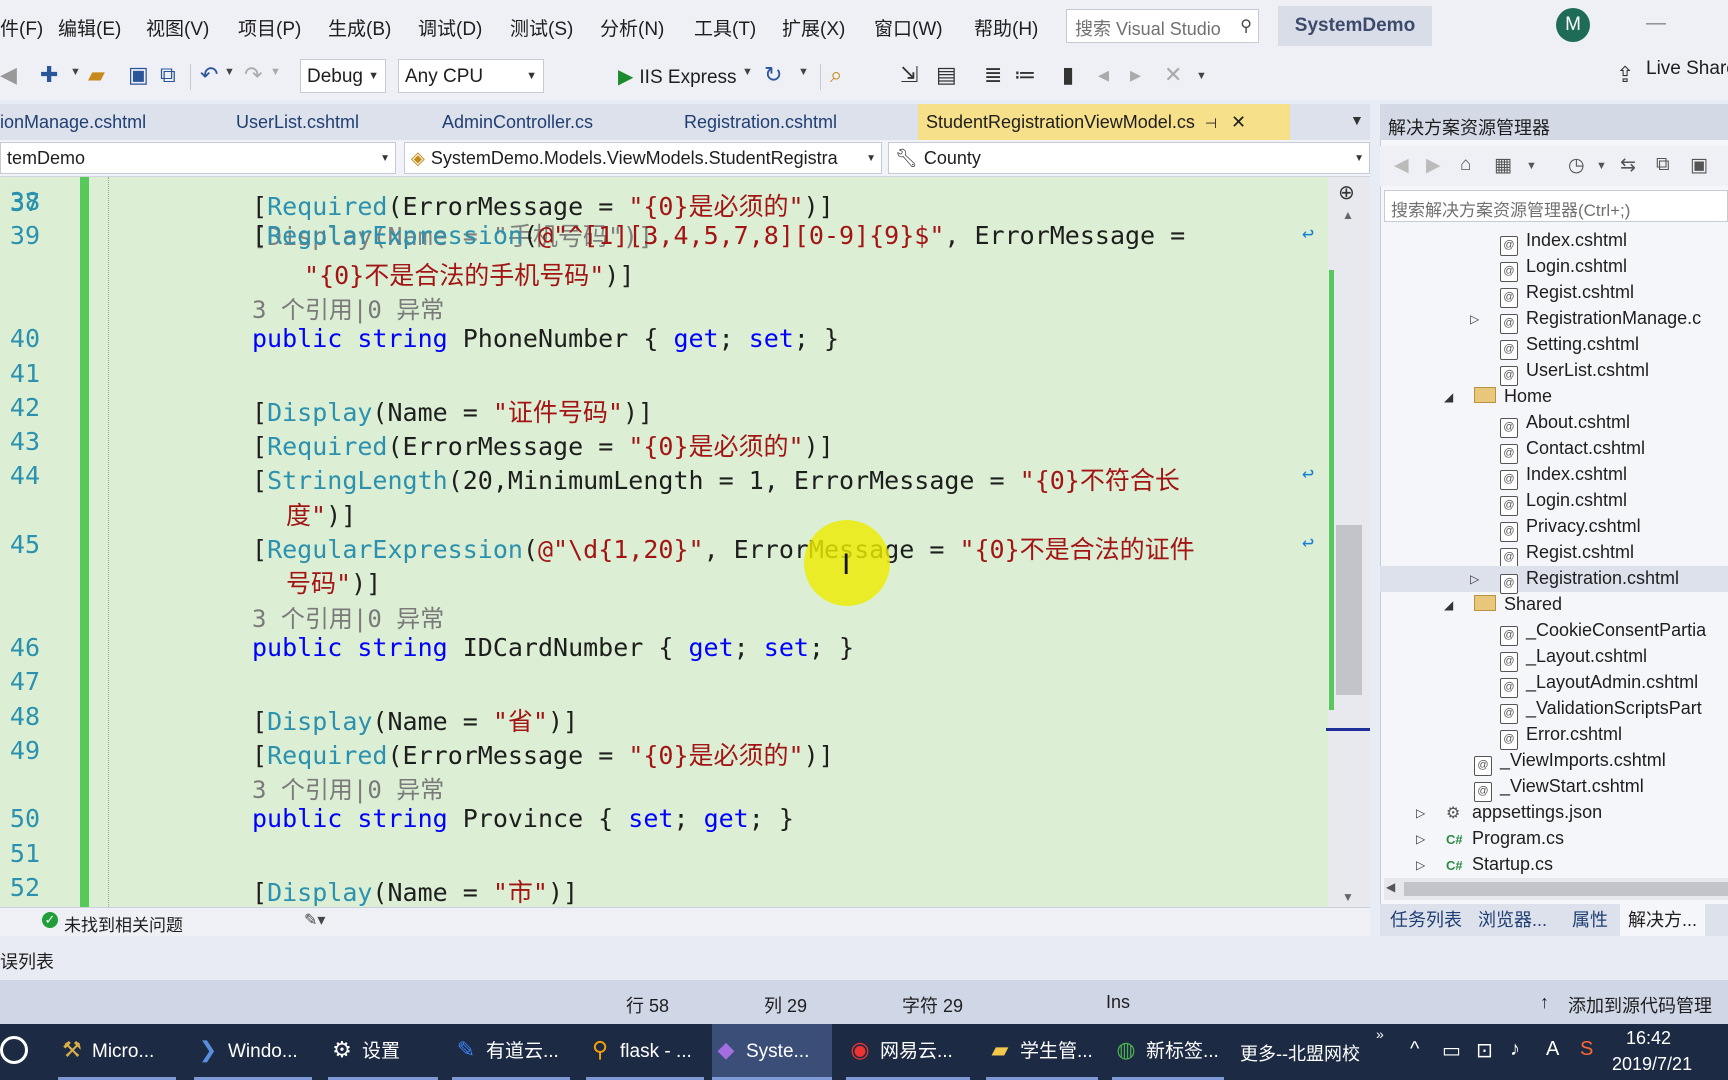  What do you see at coordinates (49, 75) in the screenshot?
I see `new-project-icon: ✚` at bounding box center [49, 75].